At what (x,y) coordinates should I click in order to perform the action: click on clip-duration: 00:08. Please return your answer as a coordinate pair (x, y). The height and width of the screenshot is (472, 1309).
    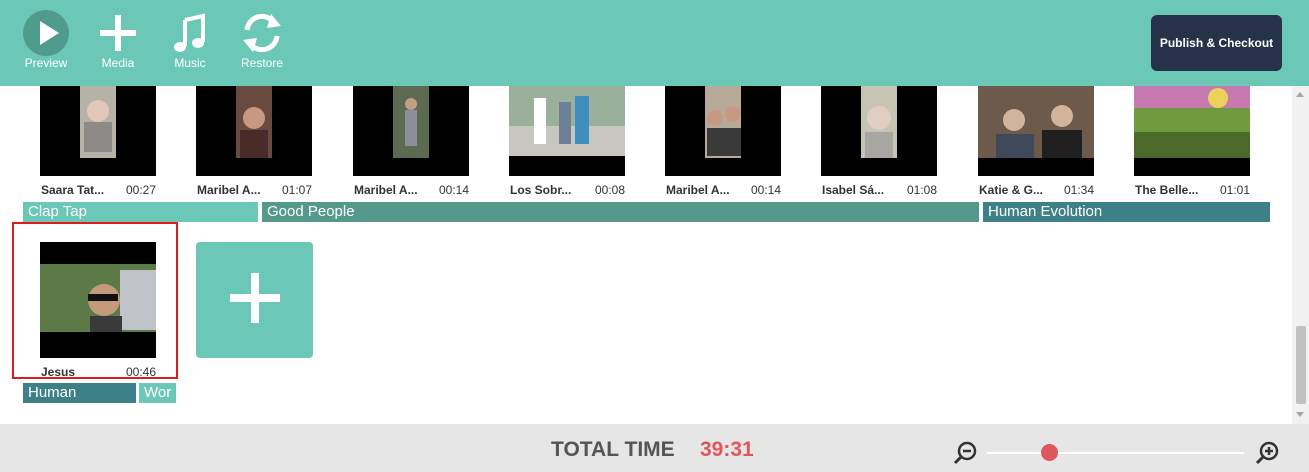
    Looking at the image, I should click on (609, 190).